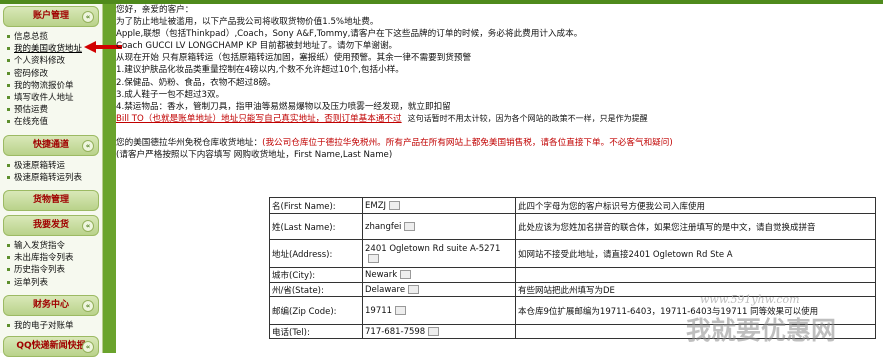  What do you see at coordinates (109, 178) in the screenshot?
I see `sidebar-divider` at bounding box center [109, 178].